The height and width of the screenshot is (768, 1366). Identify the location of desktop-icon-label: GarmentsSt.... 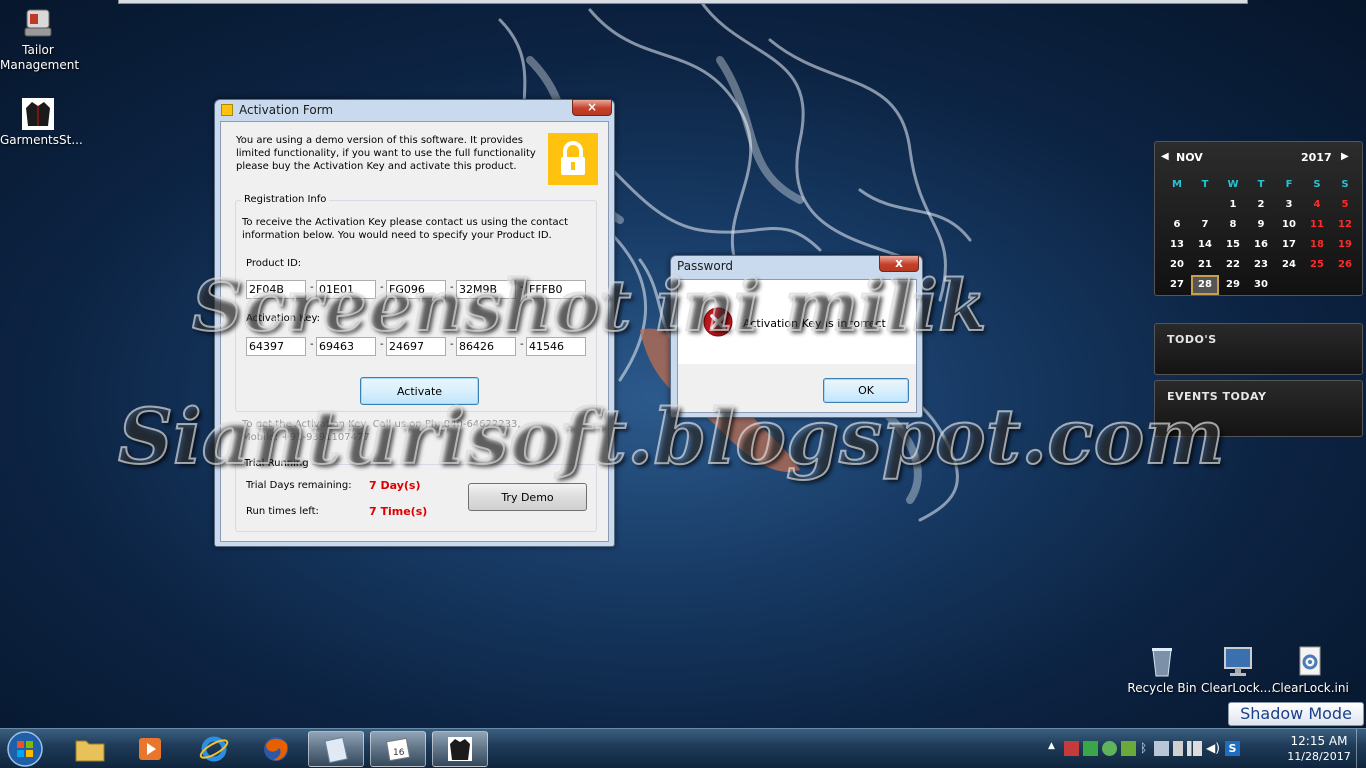
(41, 140).